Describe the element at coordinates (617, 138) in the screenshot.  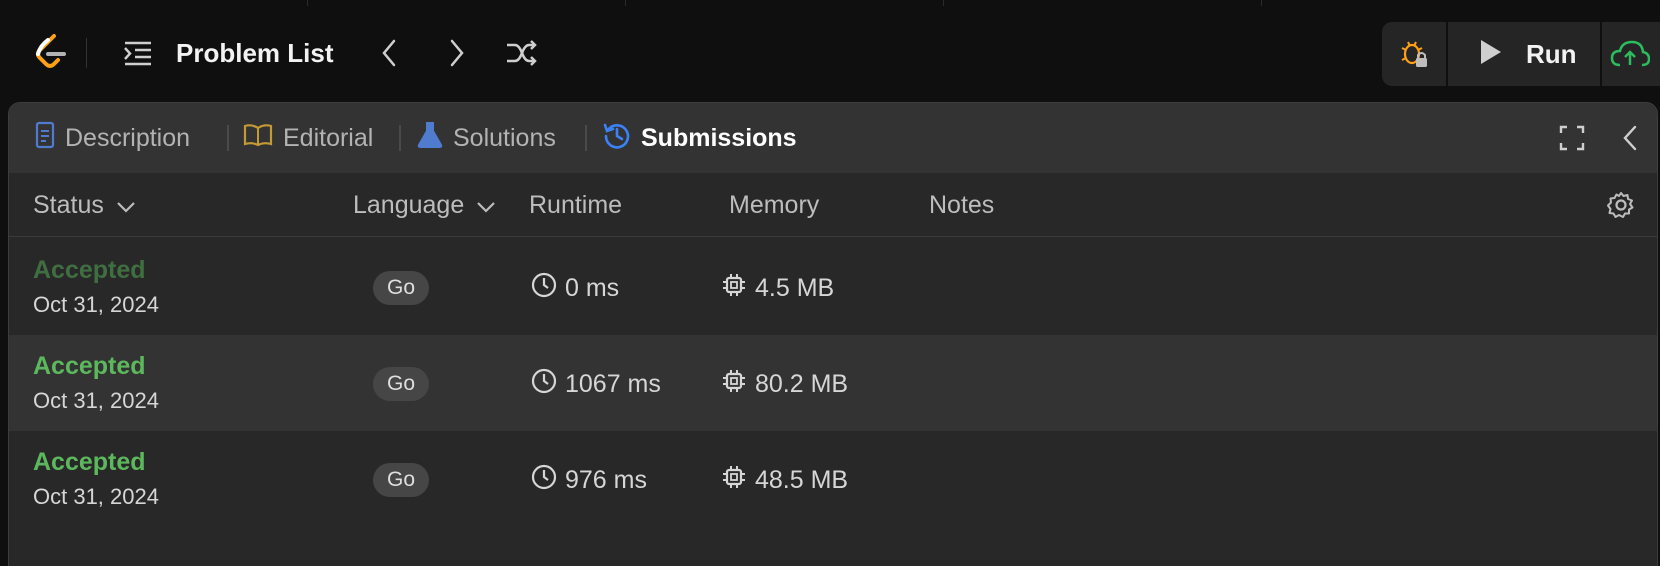
I see `history-icon` at that location.